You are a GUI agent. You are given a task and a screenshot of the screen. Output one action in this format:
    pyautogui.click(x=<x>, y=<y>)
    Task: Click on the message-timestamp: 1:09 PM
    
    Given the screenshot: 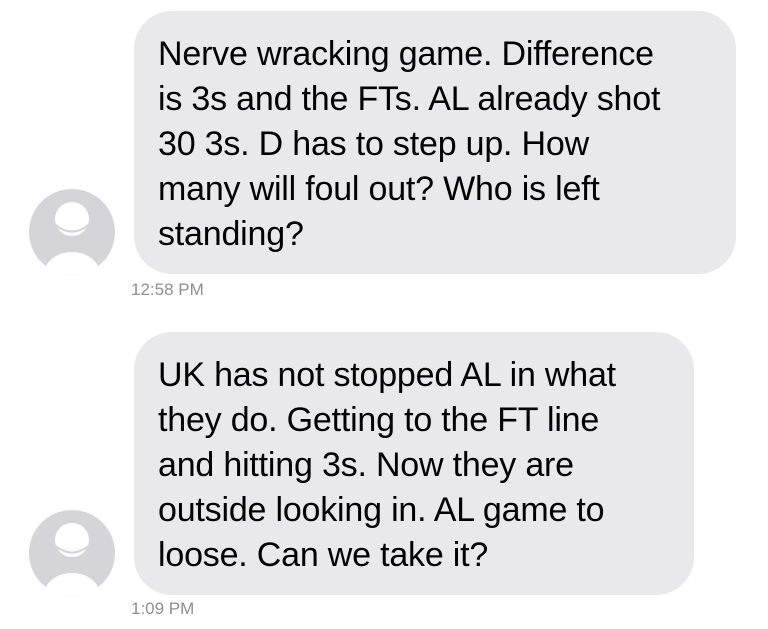 What is the action you would take?
    pyautogui.click(x=163, y=608)
    